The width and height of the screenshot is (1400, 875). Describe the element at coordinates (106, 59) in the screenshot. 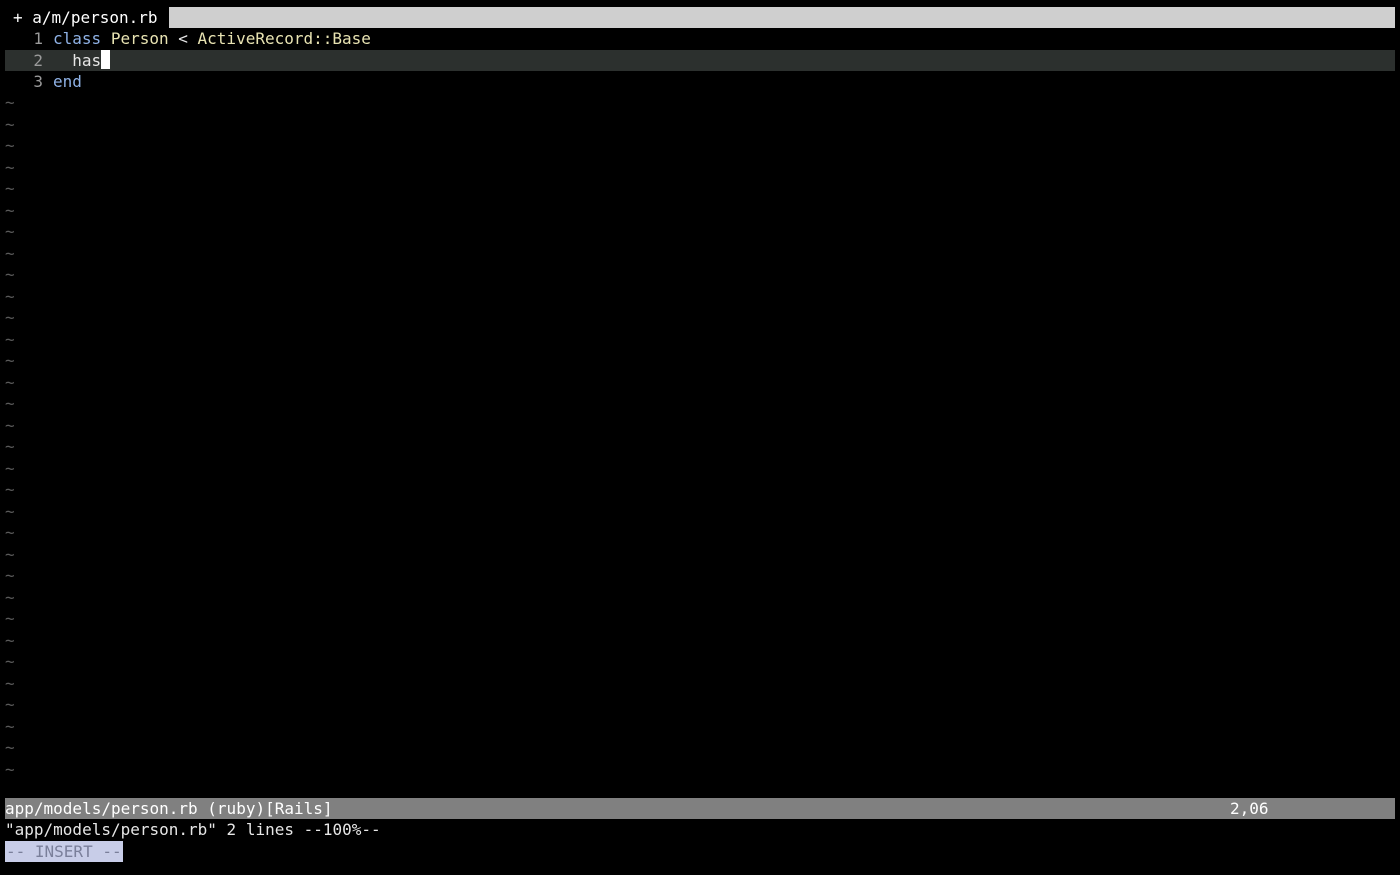

I see `text-cursor` at that location.